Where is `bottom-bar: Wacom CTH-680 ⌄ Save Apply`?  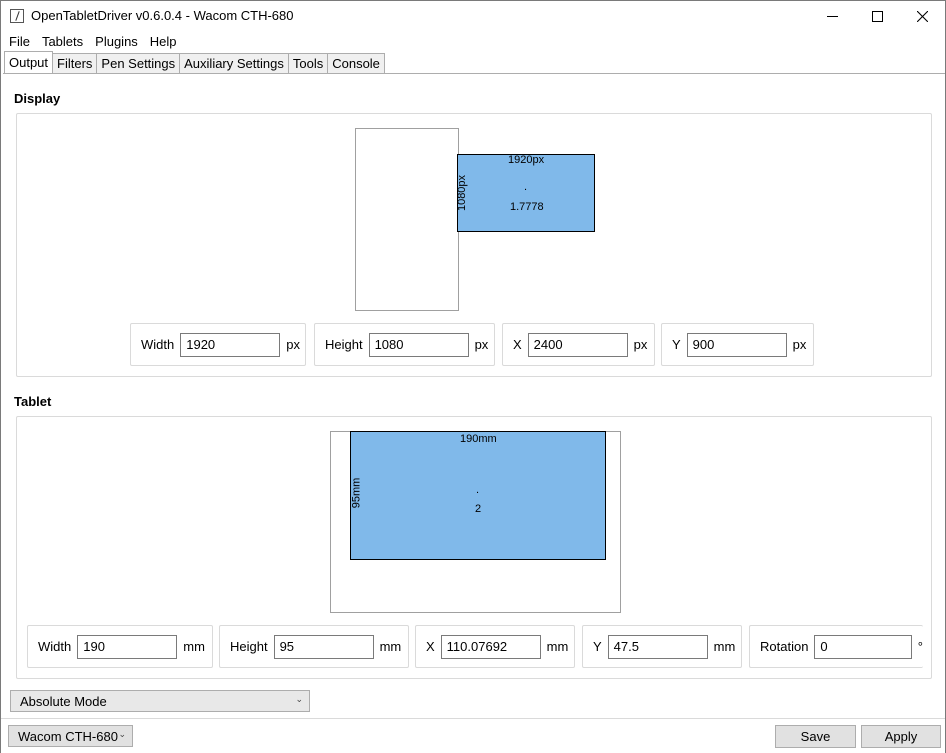
bottom-bar: Wacom CTH-680 ⌄ Save Apply is located at coordinates (473, 735).